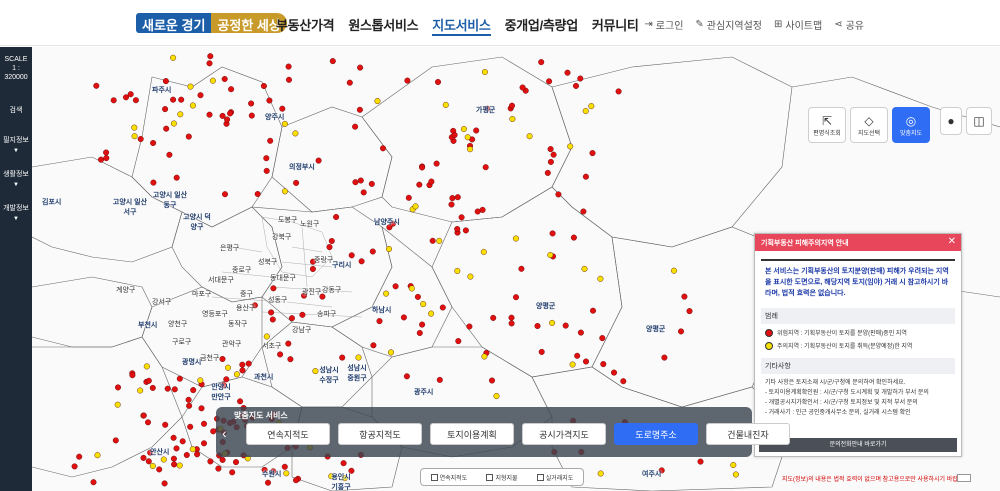  Describe the element at coordinates (288, 434) in the screenshot. I see `service-cadastral-button: 연속지적도` at that location.